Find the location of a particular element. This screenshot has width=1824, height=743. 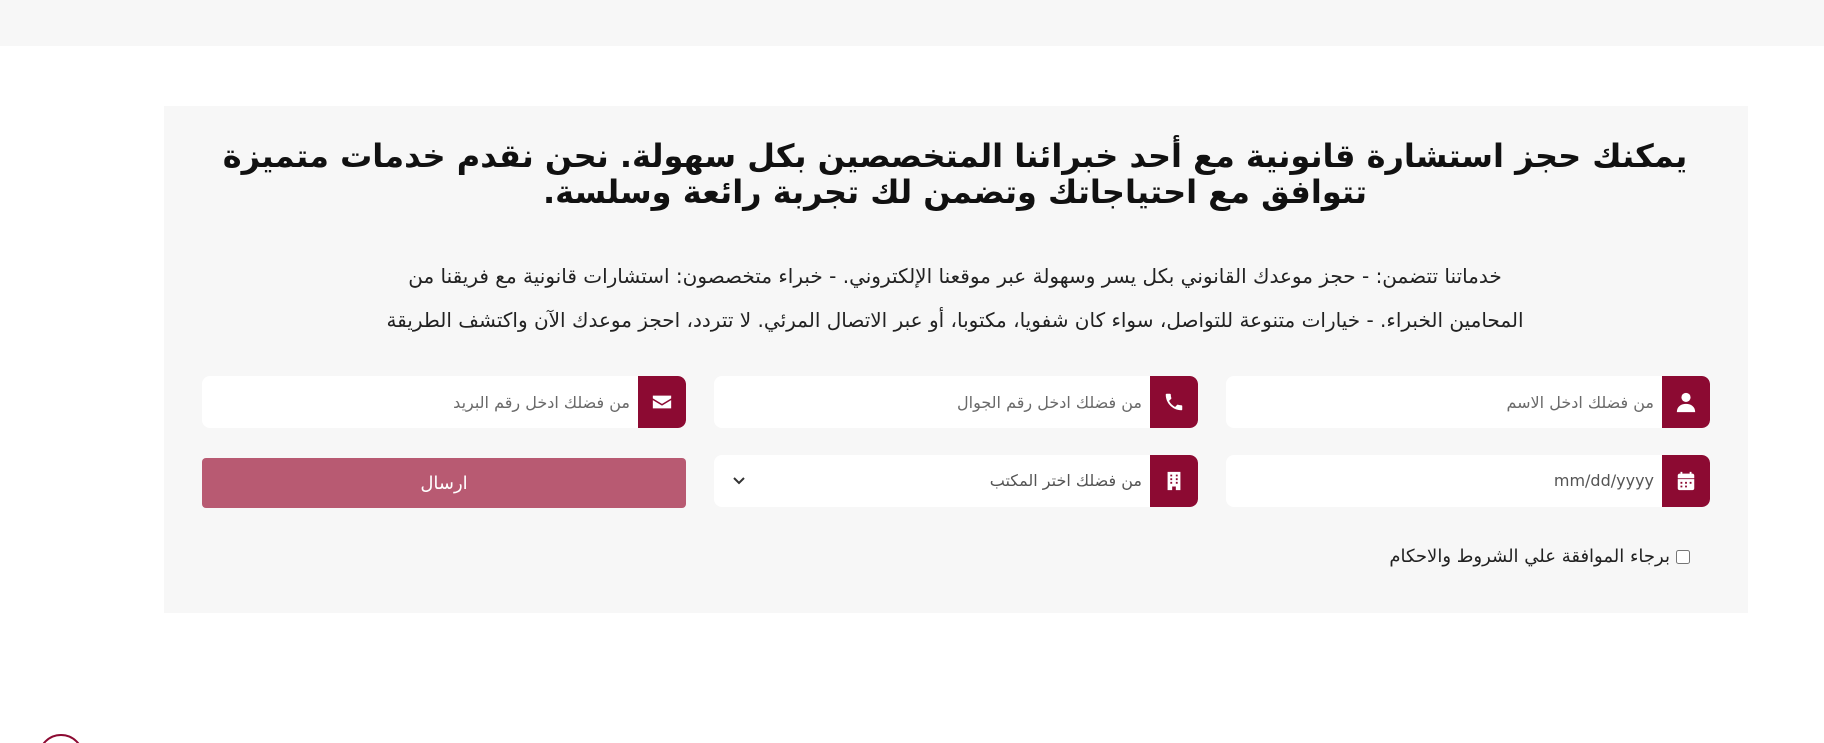

terms-checkbox is located at coordinates (1683, 556).